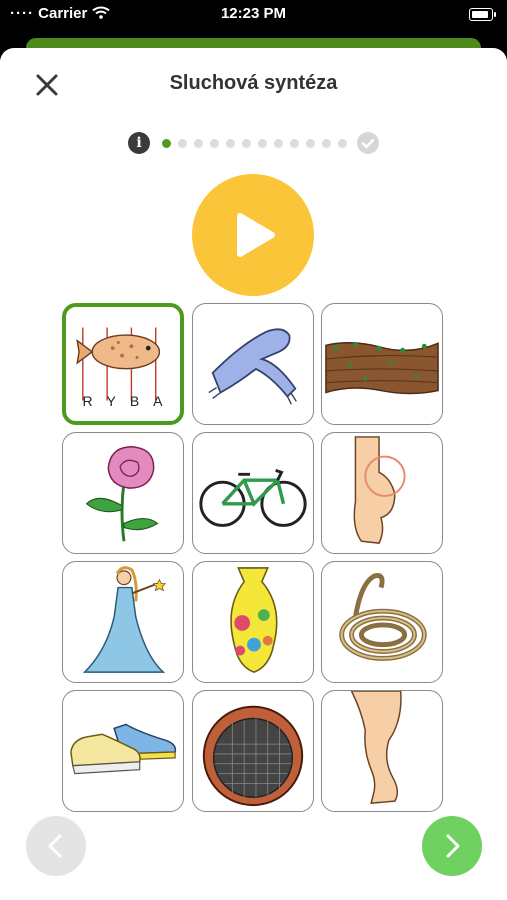  Describe the element at coordinates (123, 364) in the screenshot. I see `card-fish: R Y B A` at that location.